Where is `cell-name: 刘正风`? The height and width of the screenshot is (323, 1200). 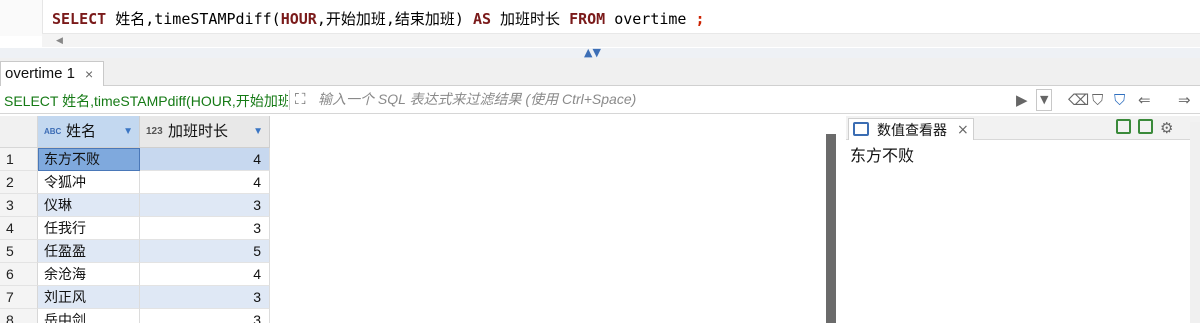 cell-name: 刘正风 is located at coordinates (89, 297).